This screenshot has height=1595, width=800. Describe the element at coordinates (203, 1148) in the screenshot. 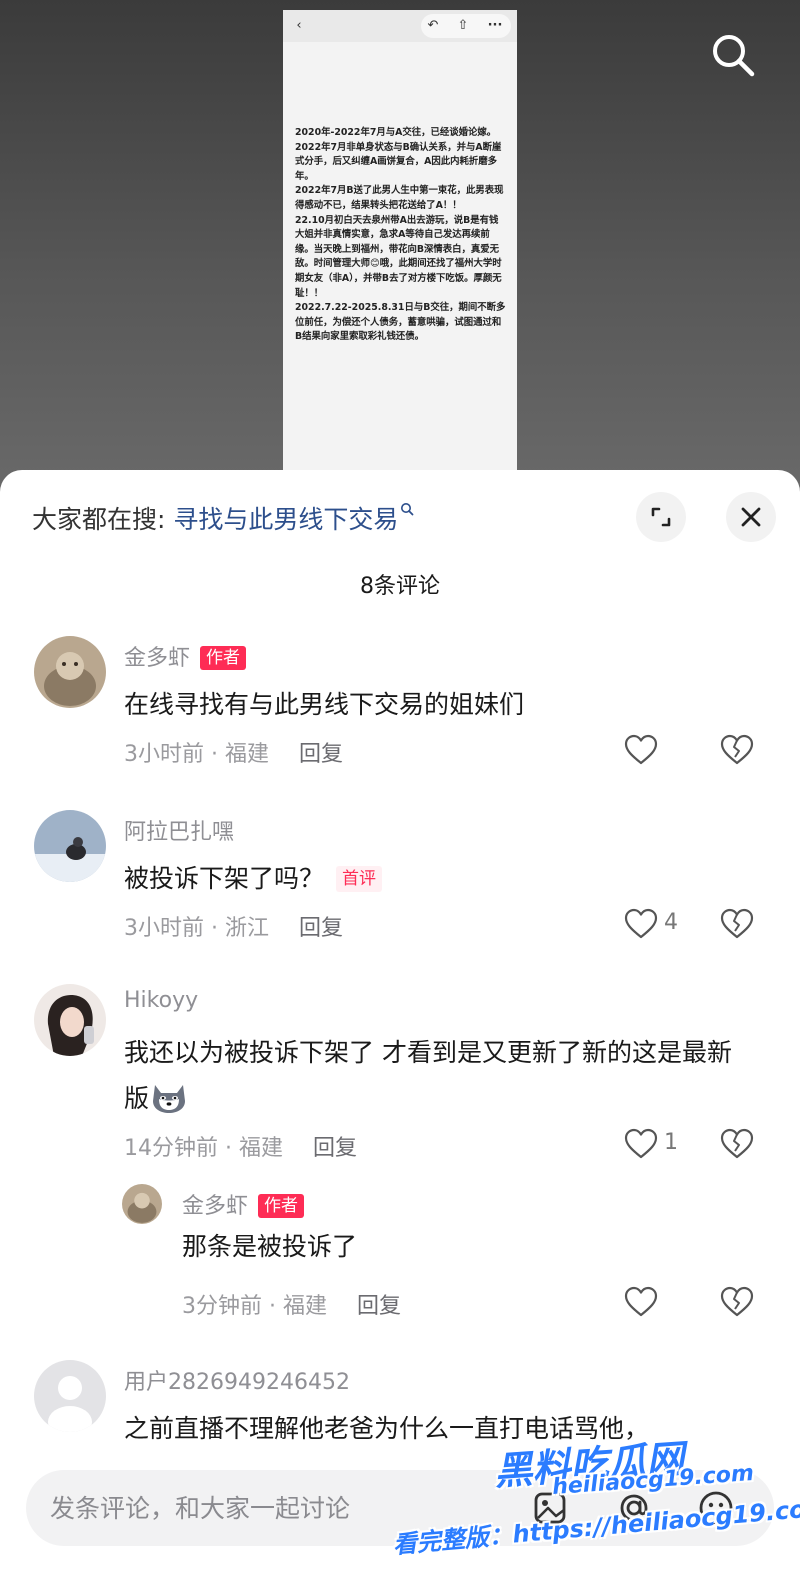

I see `comment-time-location: 14分钟前 · 福建` at that location.